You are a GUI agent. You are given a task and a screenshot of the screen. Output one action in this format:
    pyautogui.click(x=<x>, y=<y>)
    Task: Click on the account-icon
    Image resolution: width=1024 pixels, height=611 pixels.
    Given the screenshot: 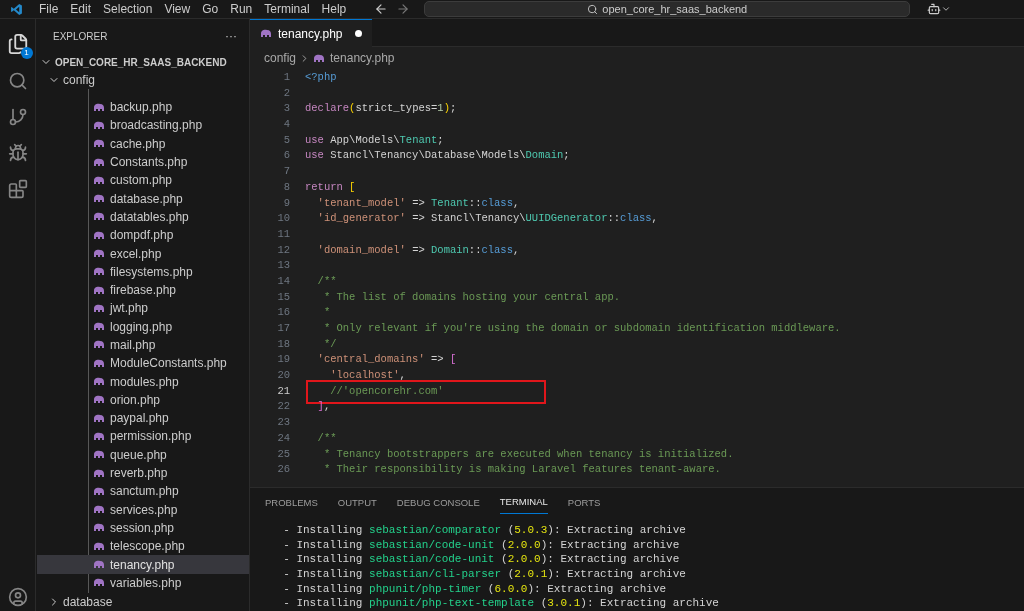 What is the action you would take?
    pyautogui.click(x=17, y=597)
    